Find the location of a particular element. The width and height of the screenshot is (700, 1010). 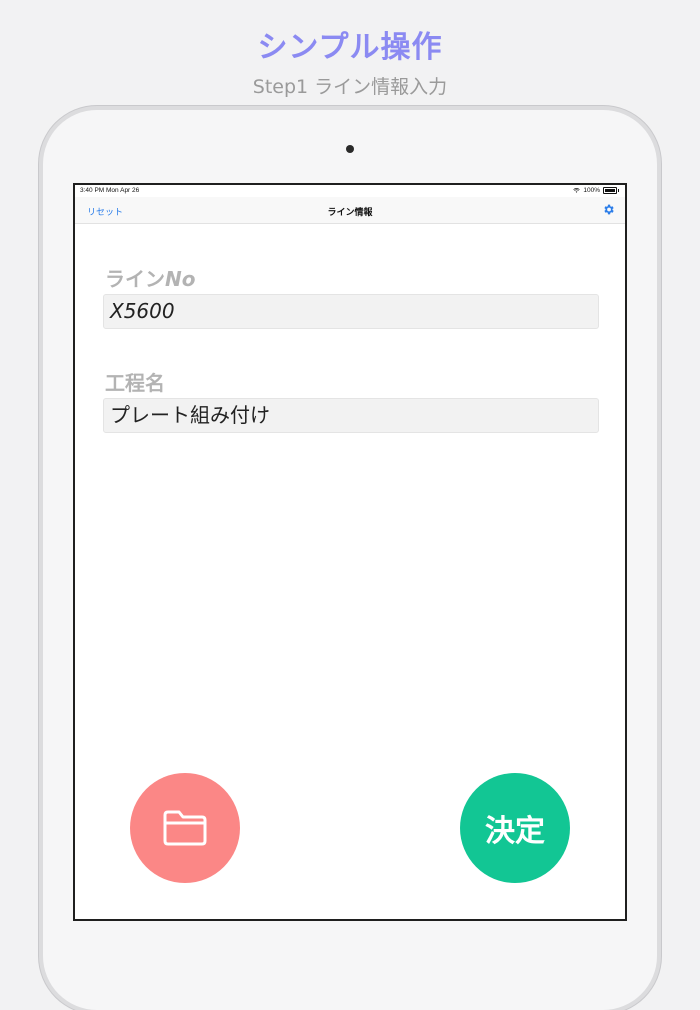

status-time: 3:40 PM Mon Apr 26 is located at coordinates (110, 190).